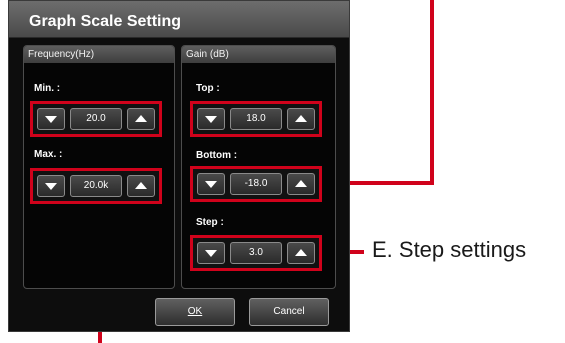 This screenshot has height=343, width=565. I want to click on ok-button-label: OK, so click(195, 311).